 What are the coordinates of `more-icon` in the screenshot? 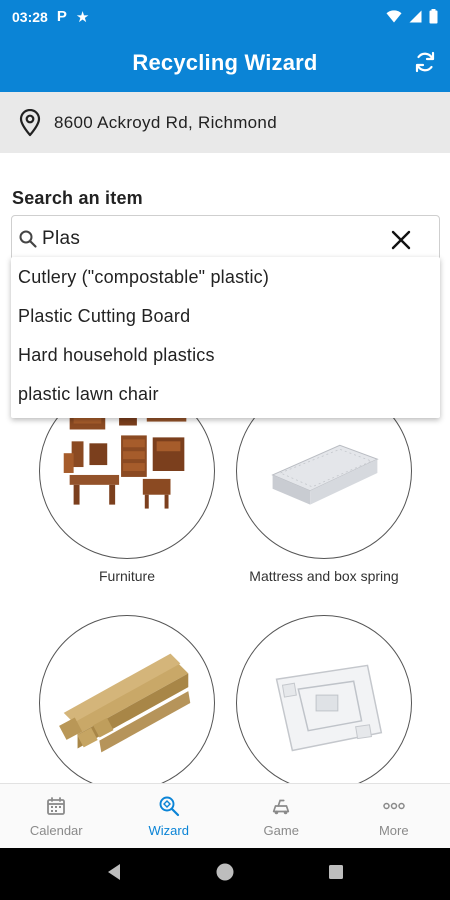 It's located at (394, 806).